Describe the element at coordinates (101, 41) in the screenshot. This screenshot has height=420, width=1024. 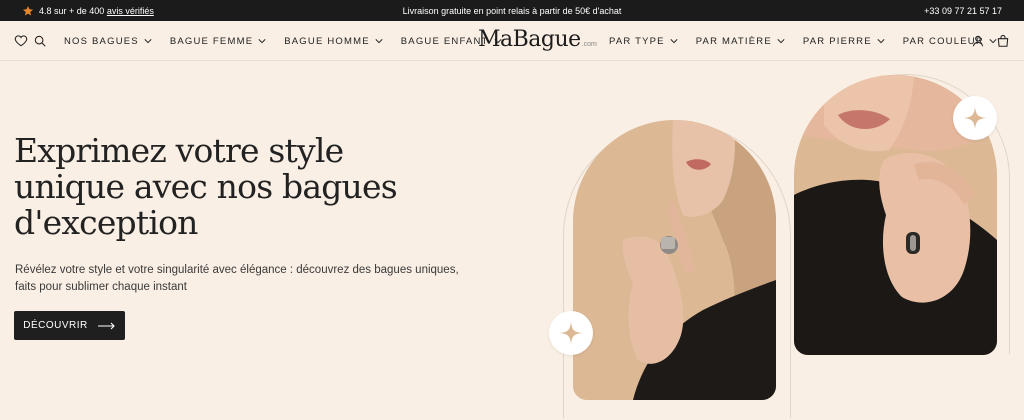
I see `nav-label: NOS BAGUES` at that location.